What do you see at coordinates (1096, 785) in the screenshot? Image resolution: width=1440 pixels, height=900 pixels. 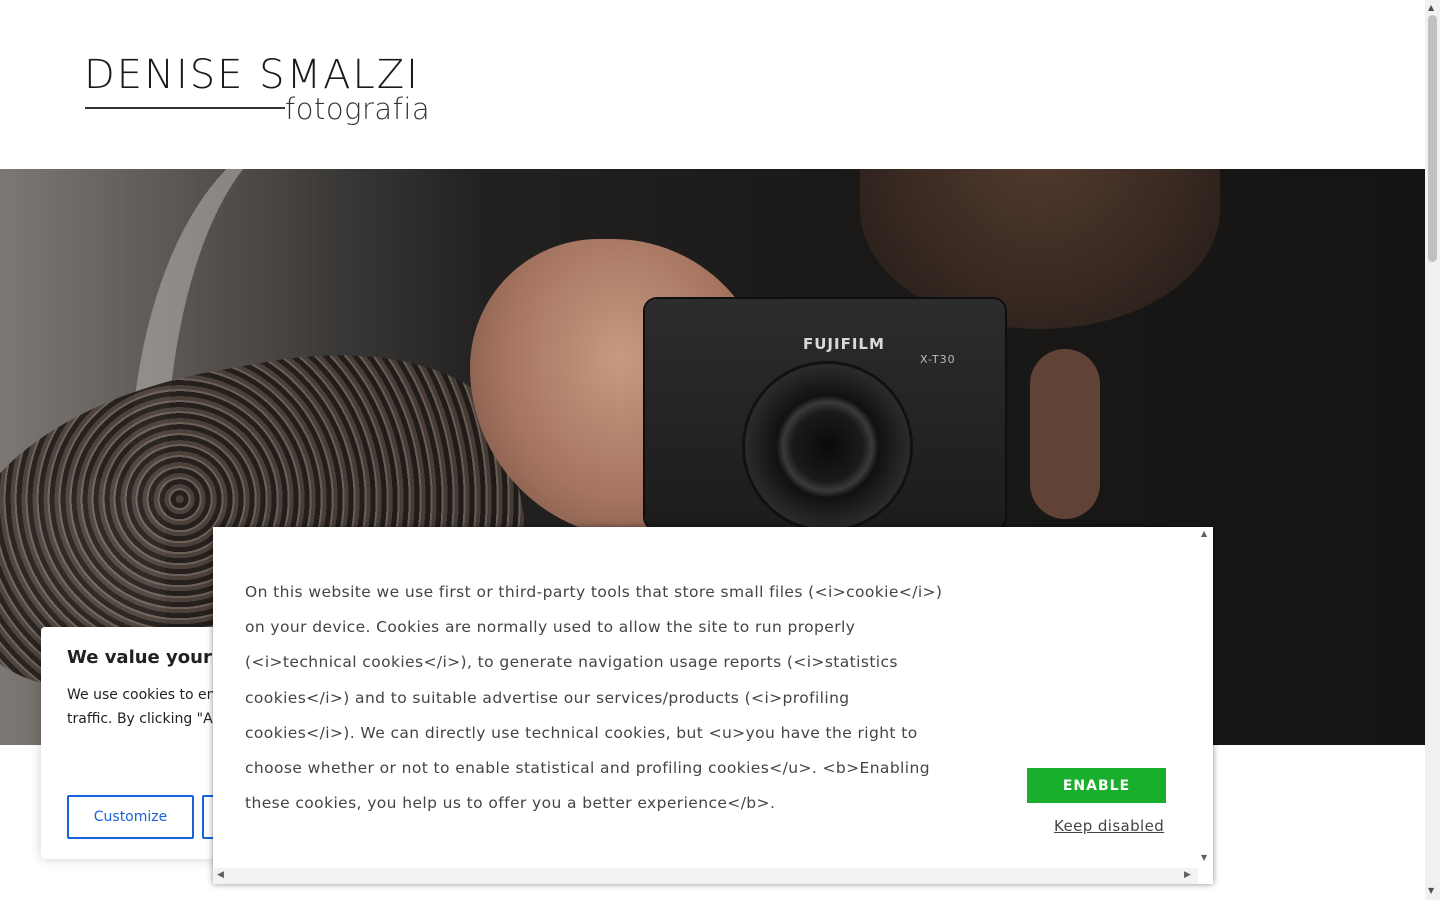 I see `enable-button: ENABLE` at bounding box center [1096, 785].